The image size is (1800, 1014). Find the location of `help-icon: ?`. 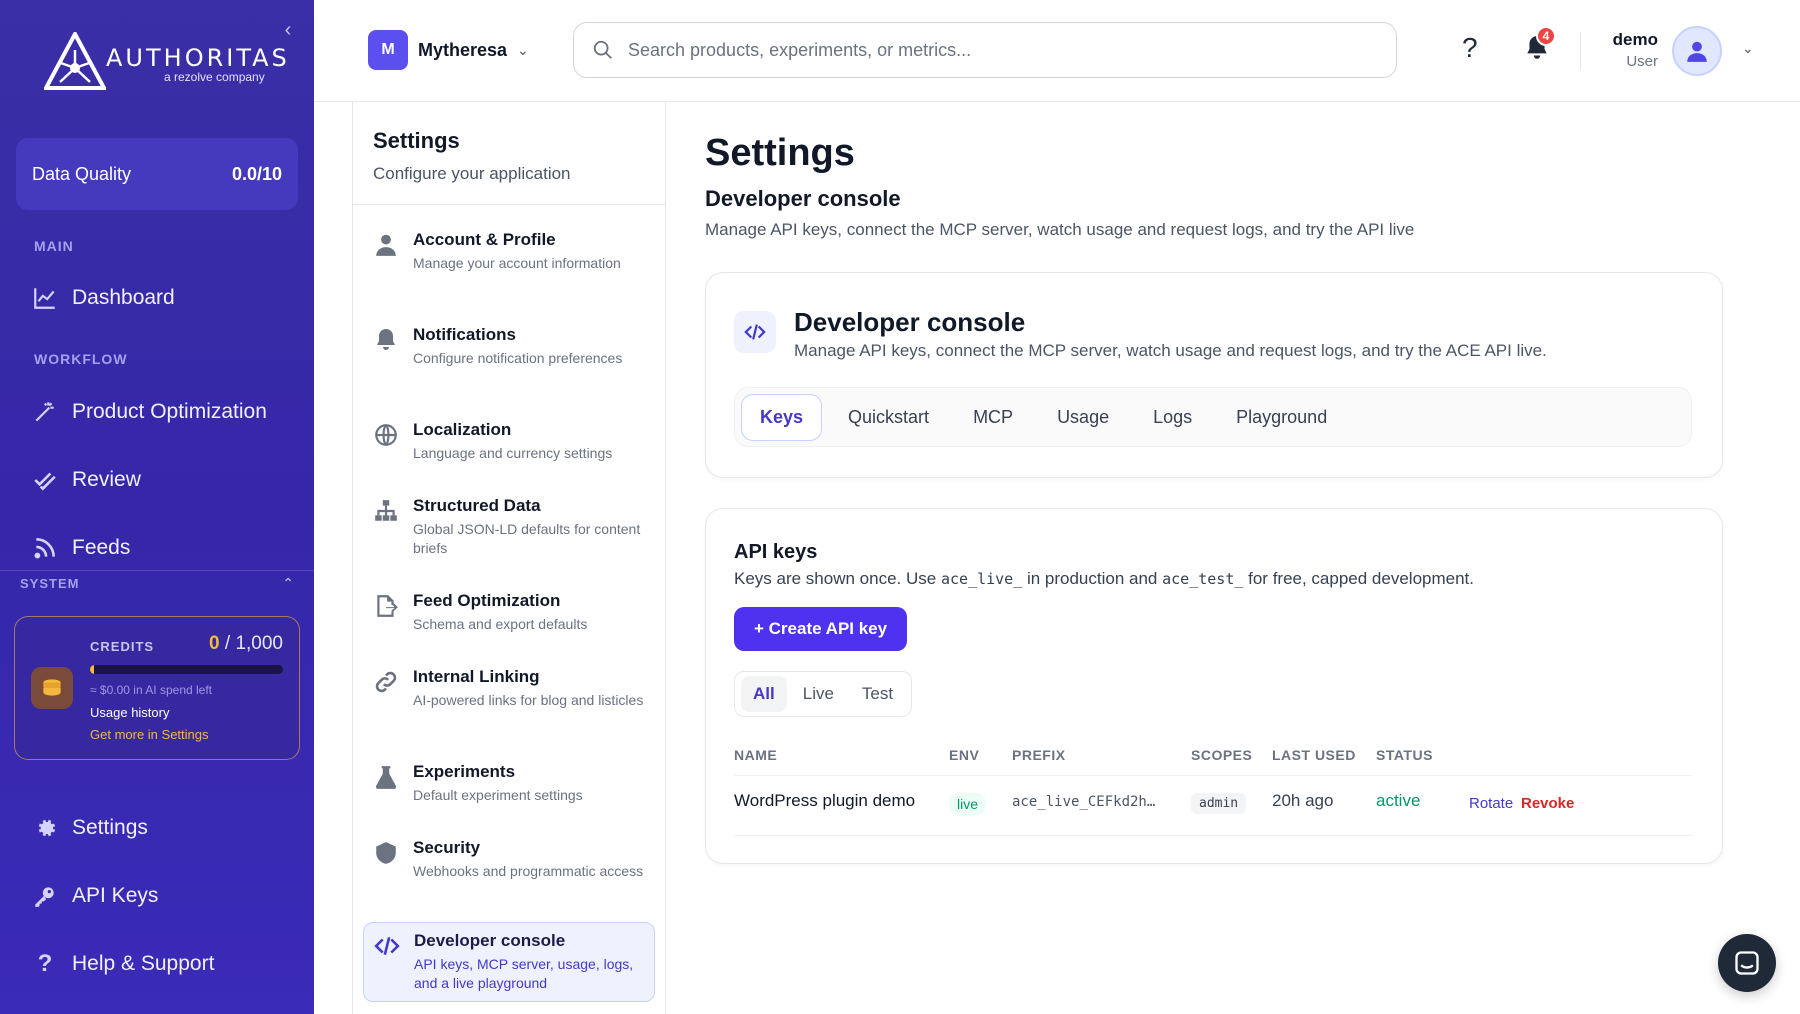

help-icon: ? is located at coordinates (1470, 48).